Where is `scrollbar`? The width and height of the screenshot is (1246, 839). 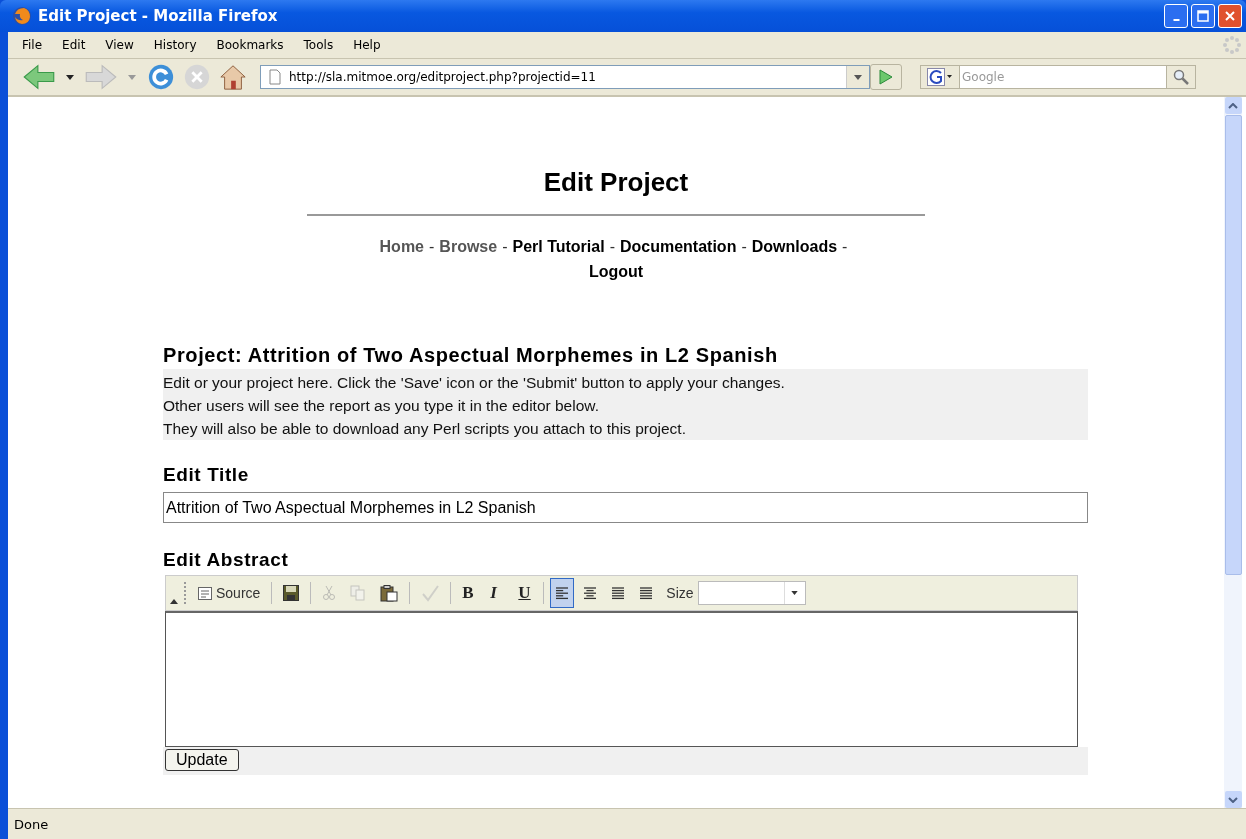
scrollbar is located at coordinates (1233, 452).